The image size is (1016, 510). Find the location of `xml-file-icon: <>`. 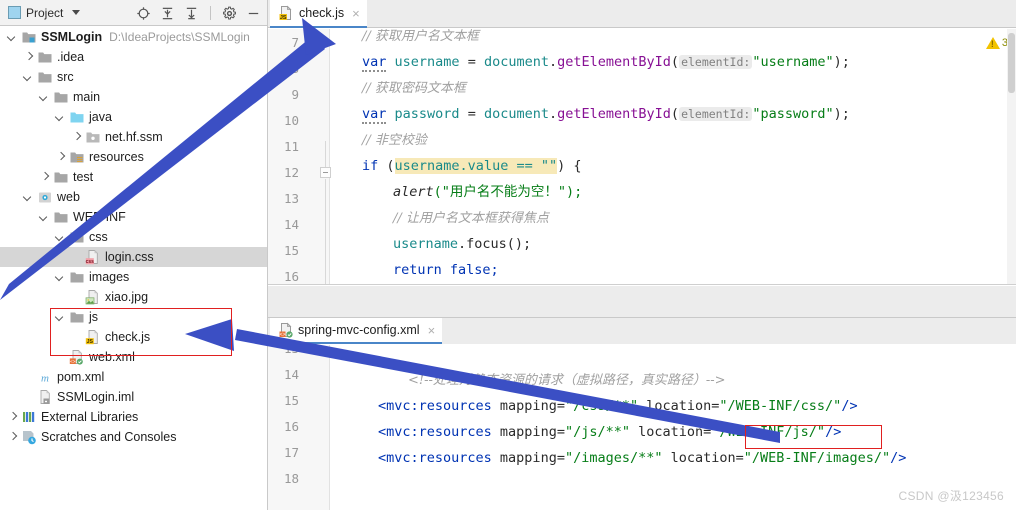

xml-file-icon: <> is located at coordinates (286, 330).